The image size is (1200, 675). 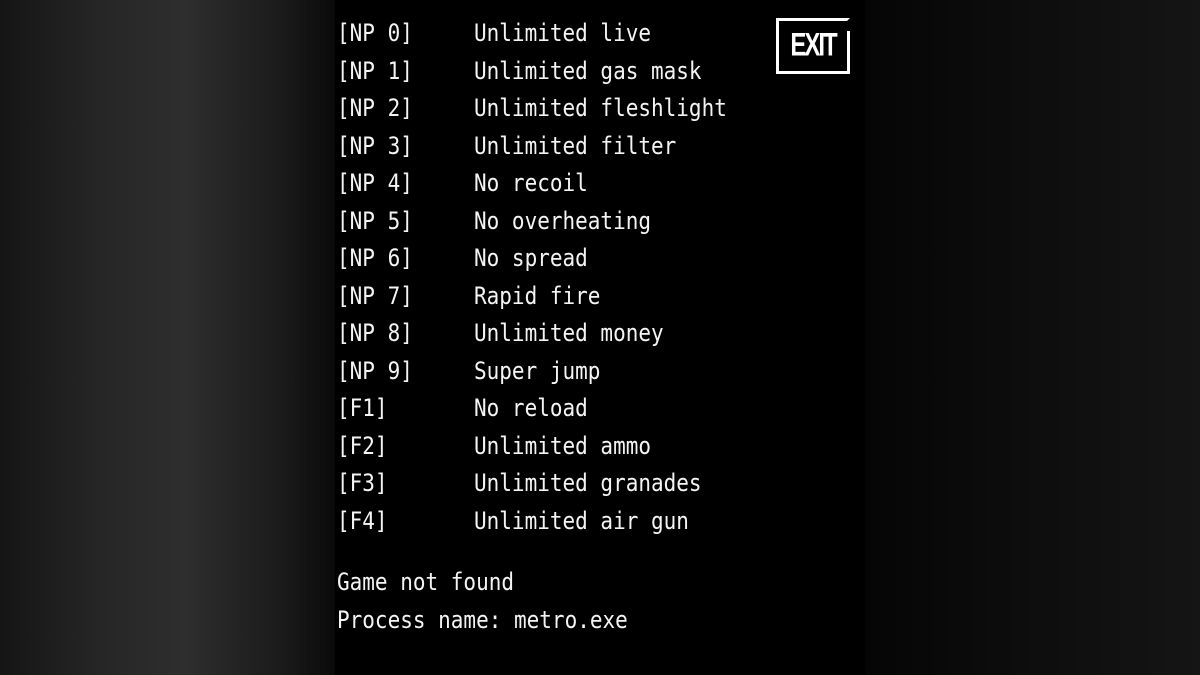 I want to click on hotkey-label: Unlimited gas mask, so click(x=588, y=70).